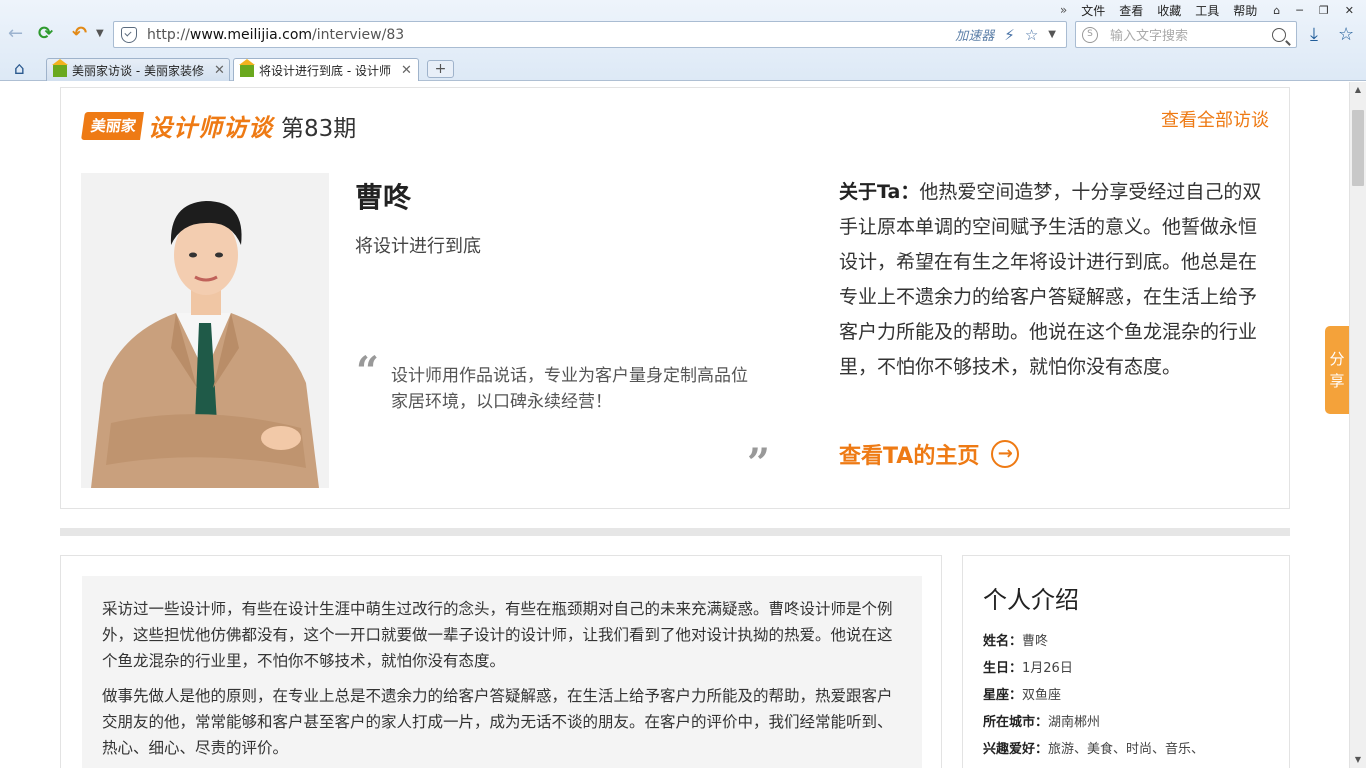 The width and height of the screenshot is (1366, 768). Describe the element at coordinates (440, 69) in the screenshot. I see `new-tab-button: +` at that location.